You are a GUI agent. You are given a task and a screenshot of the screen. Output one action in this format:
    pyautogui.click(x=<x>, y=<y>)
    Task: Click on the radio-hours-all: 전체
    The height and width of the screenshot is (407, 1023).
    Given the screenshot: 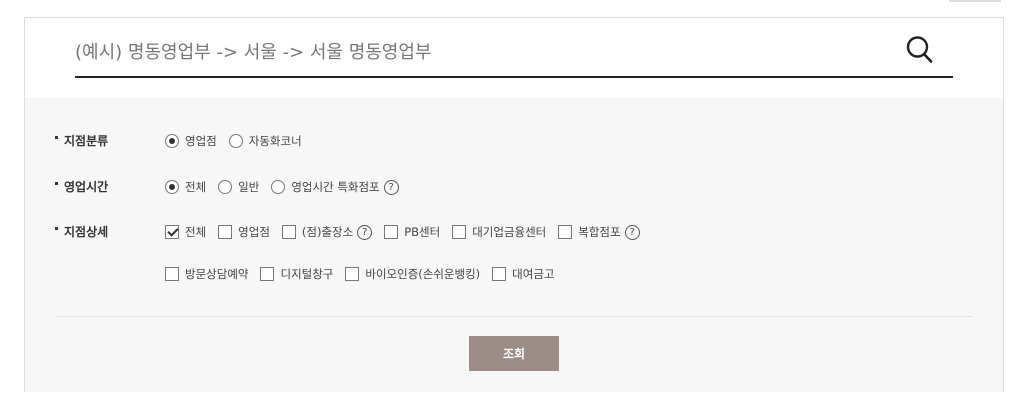 What is the action you would take?
    pyautogui.click(x=185, y=187)
    